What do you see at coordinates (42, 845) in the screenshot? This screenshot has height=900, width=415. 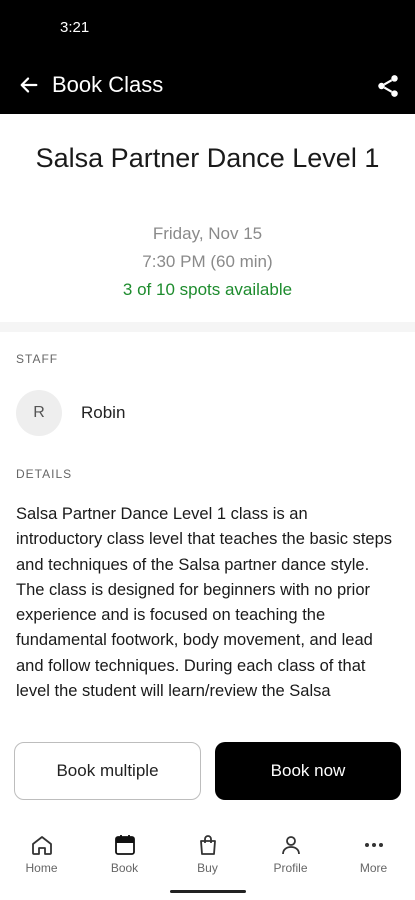 I see `home-icon` at bounding box center [42, 845].